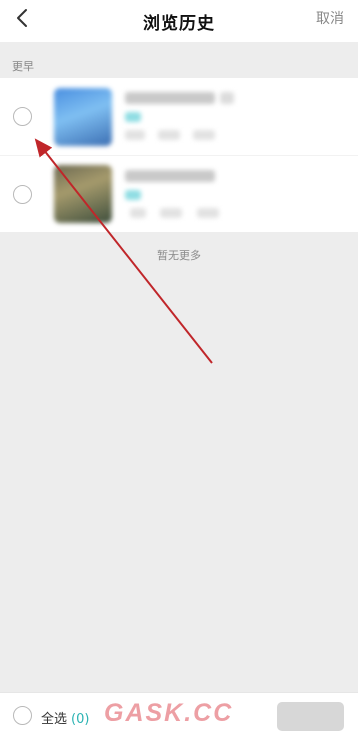 The height and width of the screenshot is (739, 358). I want to click on no-more-text: 暂无更多, so click(179, 255).